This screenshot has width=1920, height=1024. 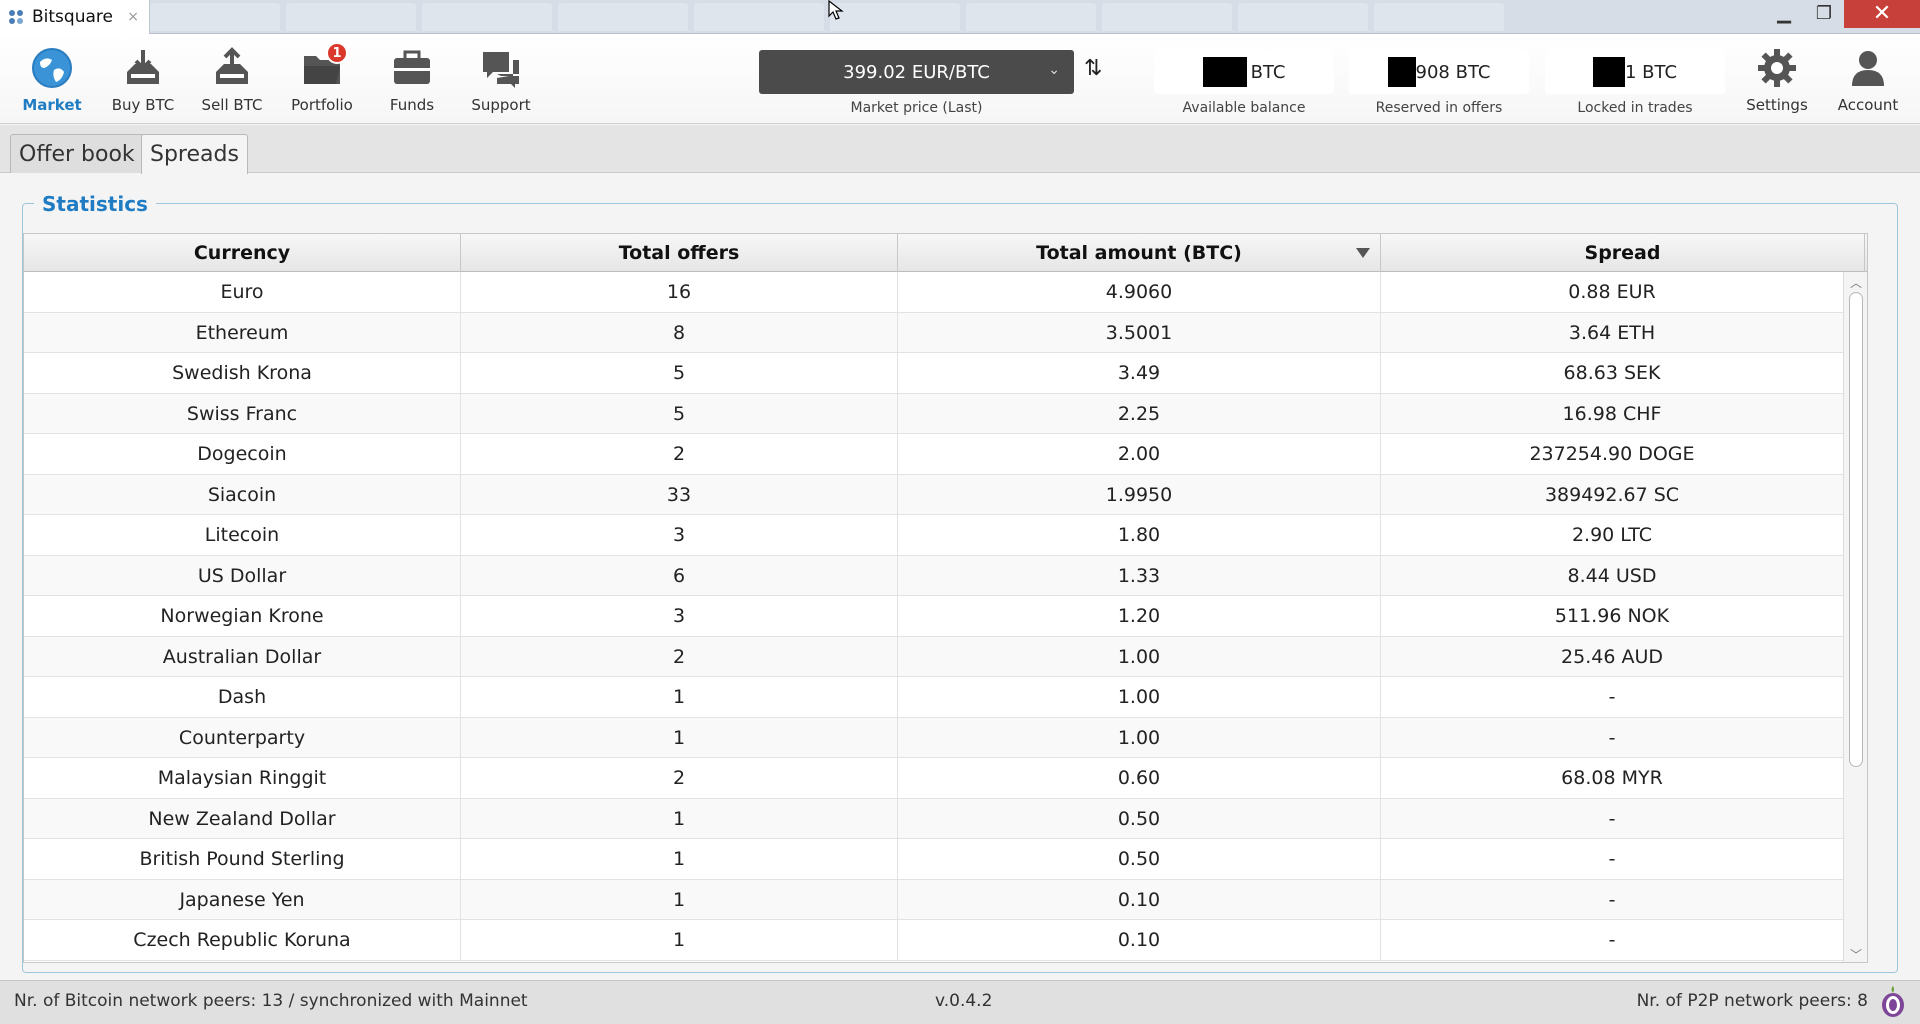 I want to click on nav-funds-button: Funds, so click(x=412, y=80).